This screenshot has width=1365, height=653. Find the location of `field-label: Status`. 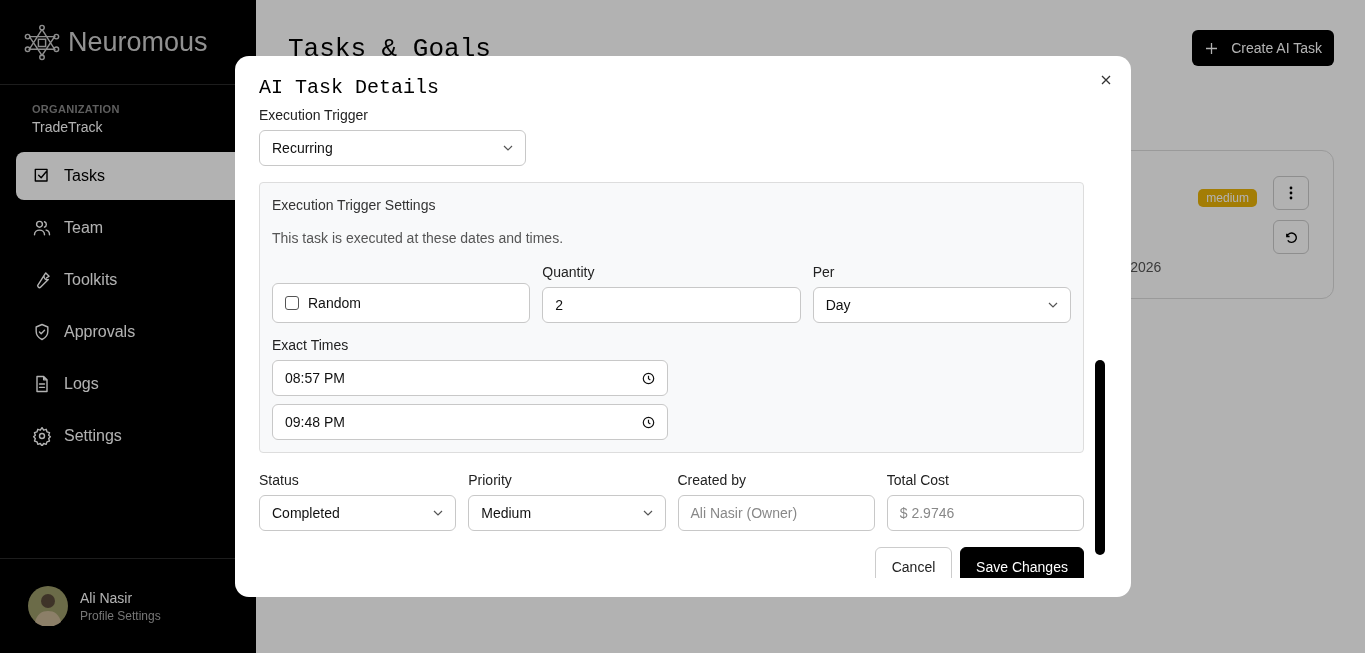

field-label: Status is located at coordinates (279, 480).